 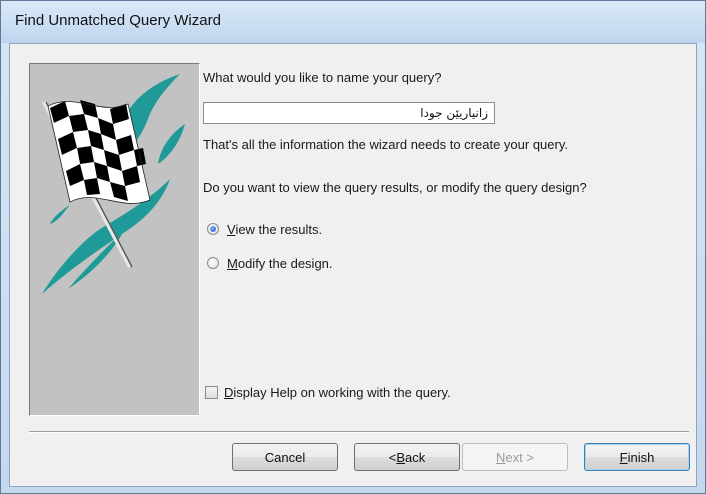 I want to click on modify-design-radio, so click(x=213, y=263).